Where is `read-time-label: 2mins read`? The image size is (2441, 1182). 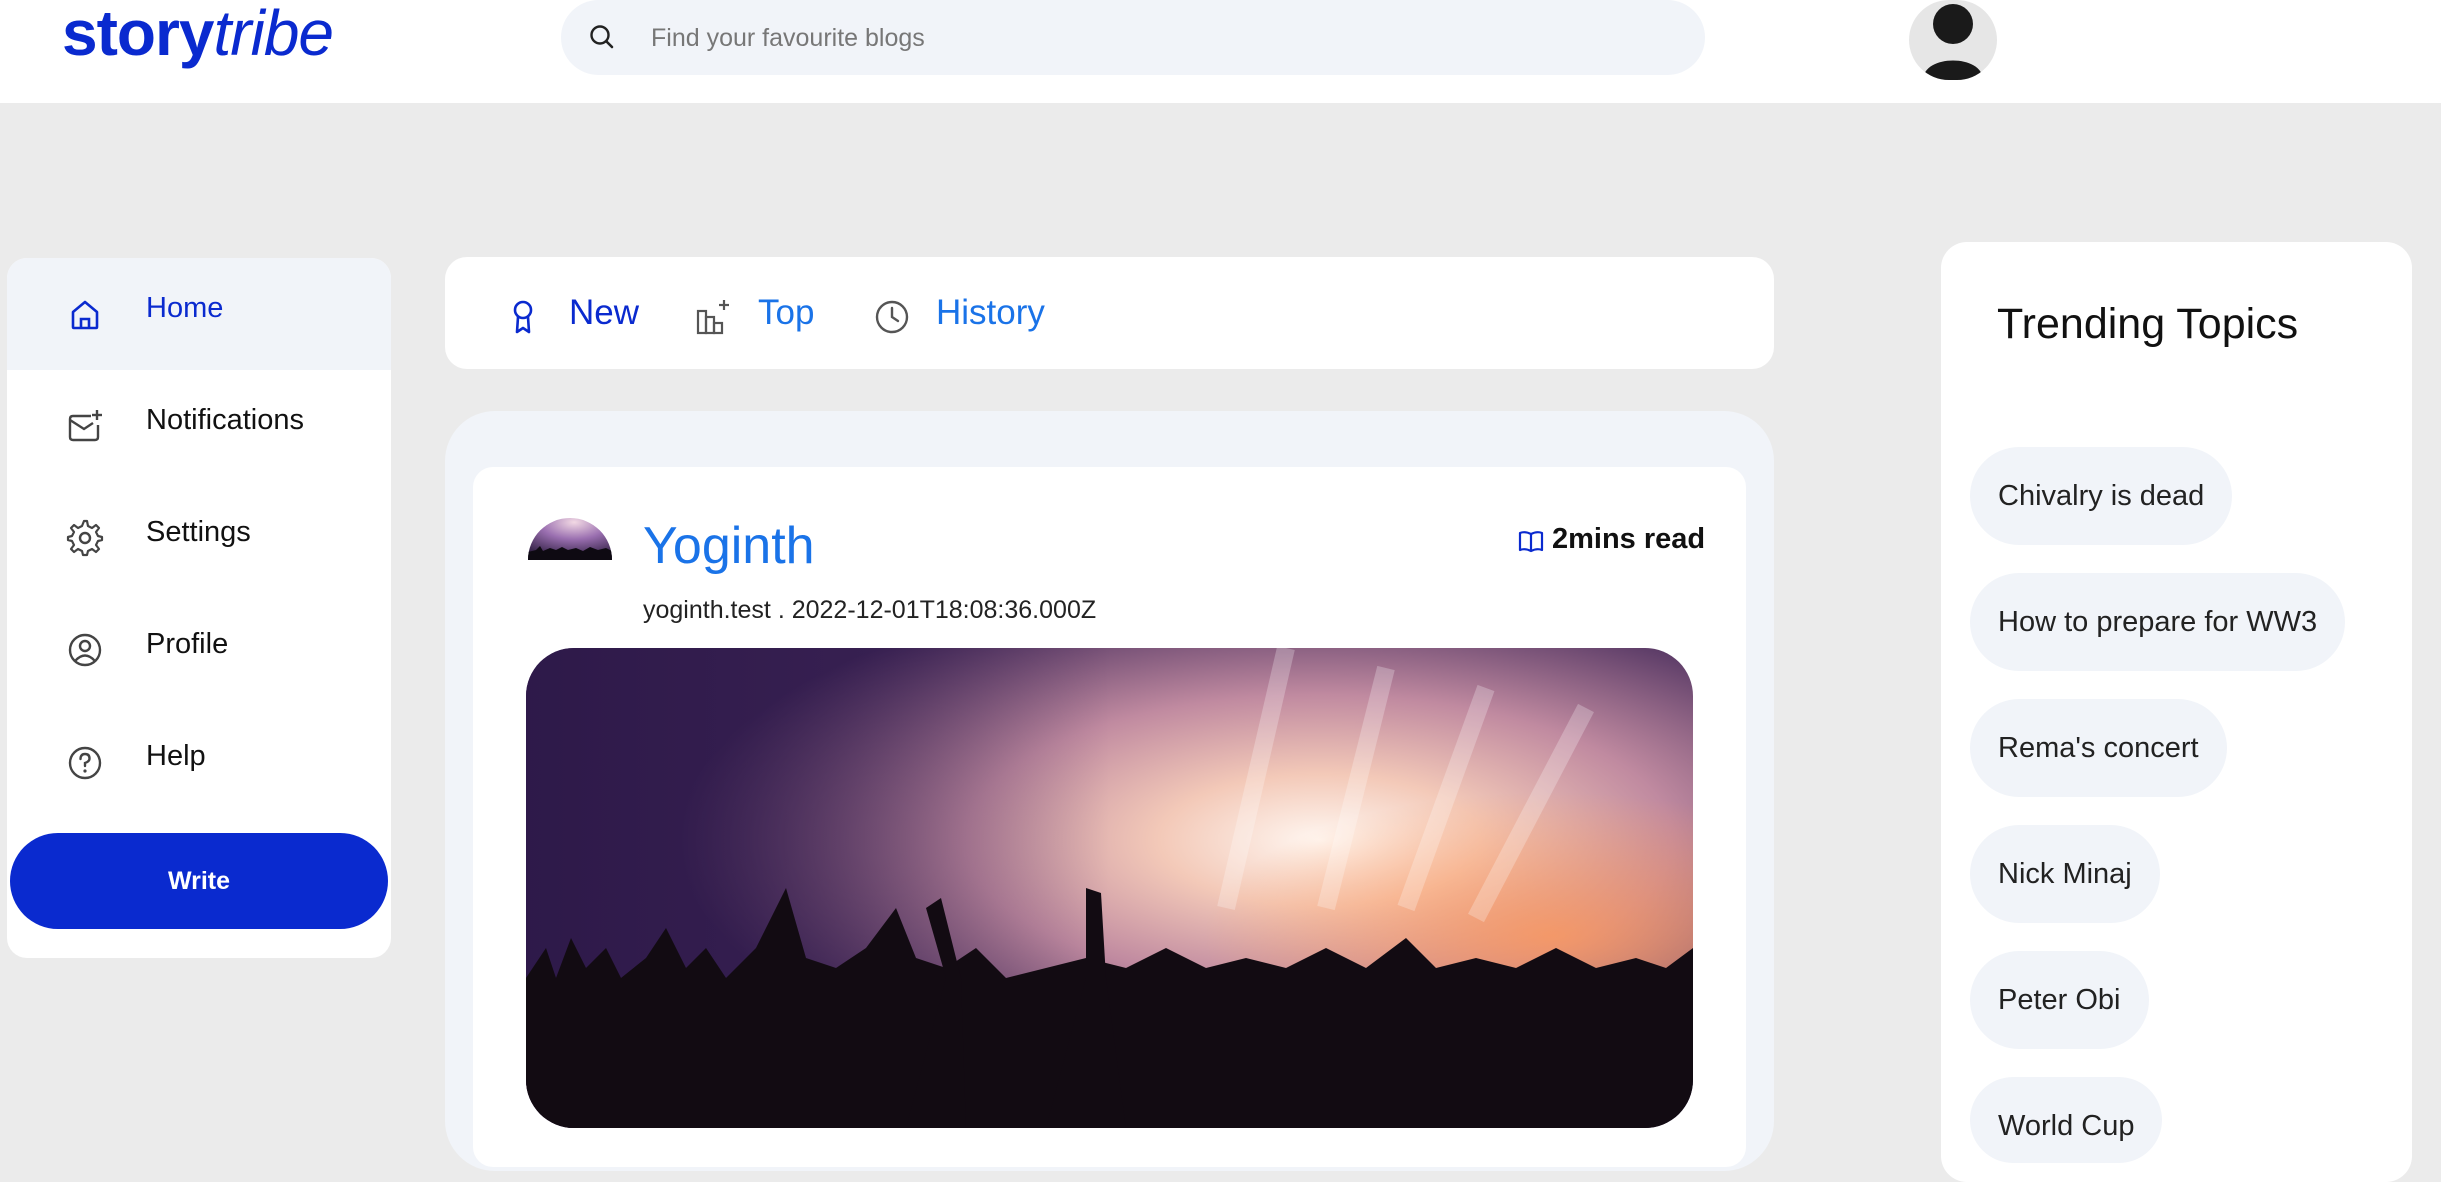
read-time-label: 2mins read is located at coordinates (1629, 539).